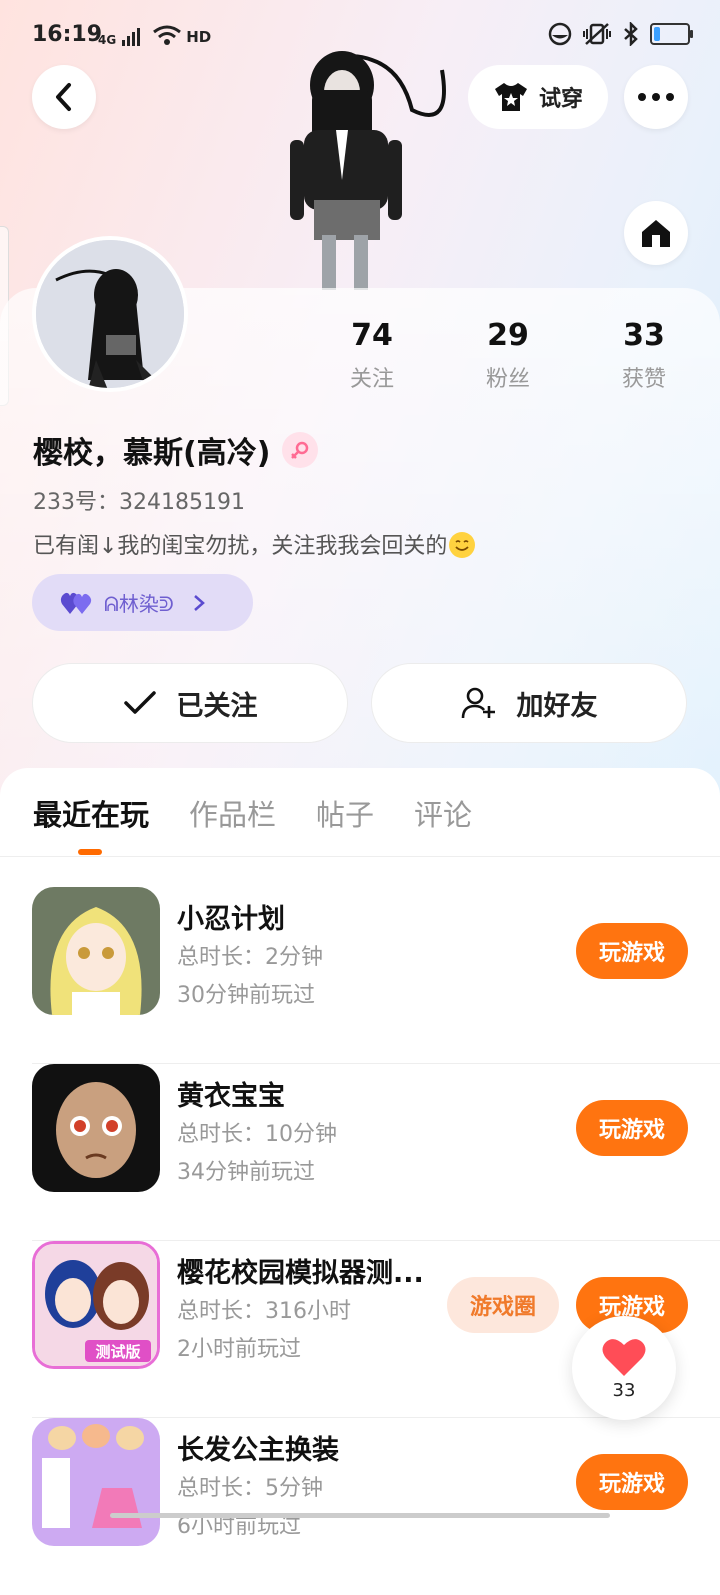  What do you see at coordinates (199, 37) in the screenshot?
I see `hd-badge: HD` at bounding box center [199, 37].